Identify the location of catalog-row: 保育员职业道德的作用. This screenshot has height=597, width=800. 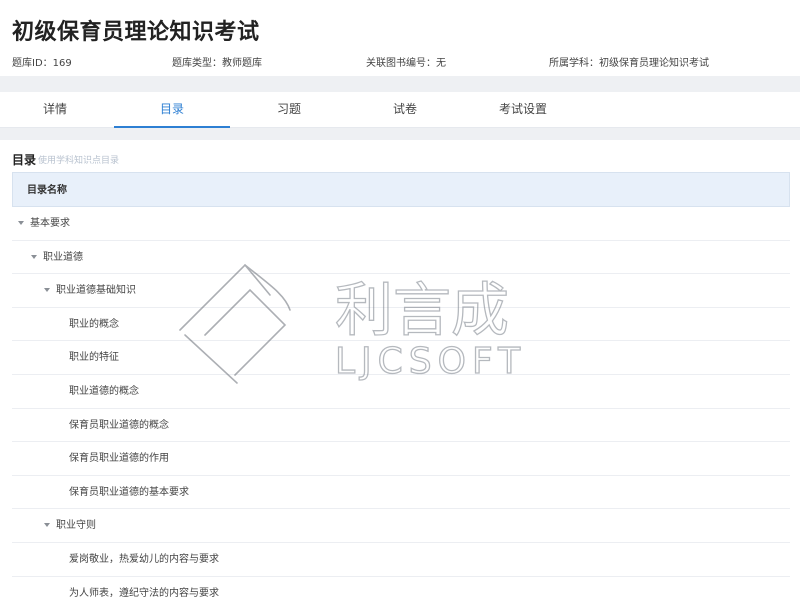
(401, 459).